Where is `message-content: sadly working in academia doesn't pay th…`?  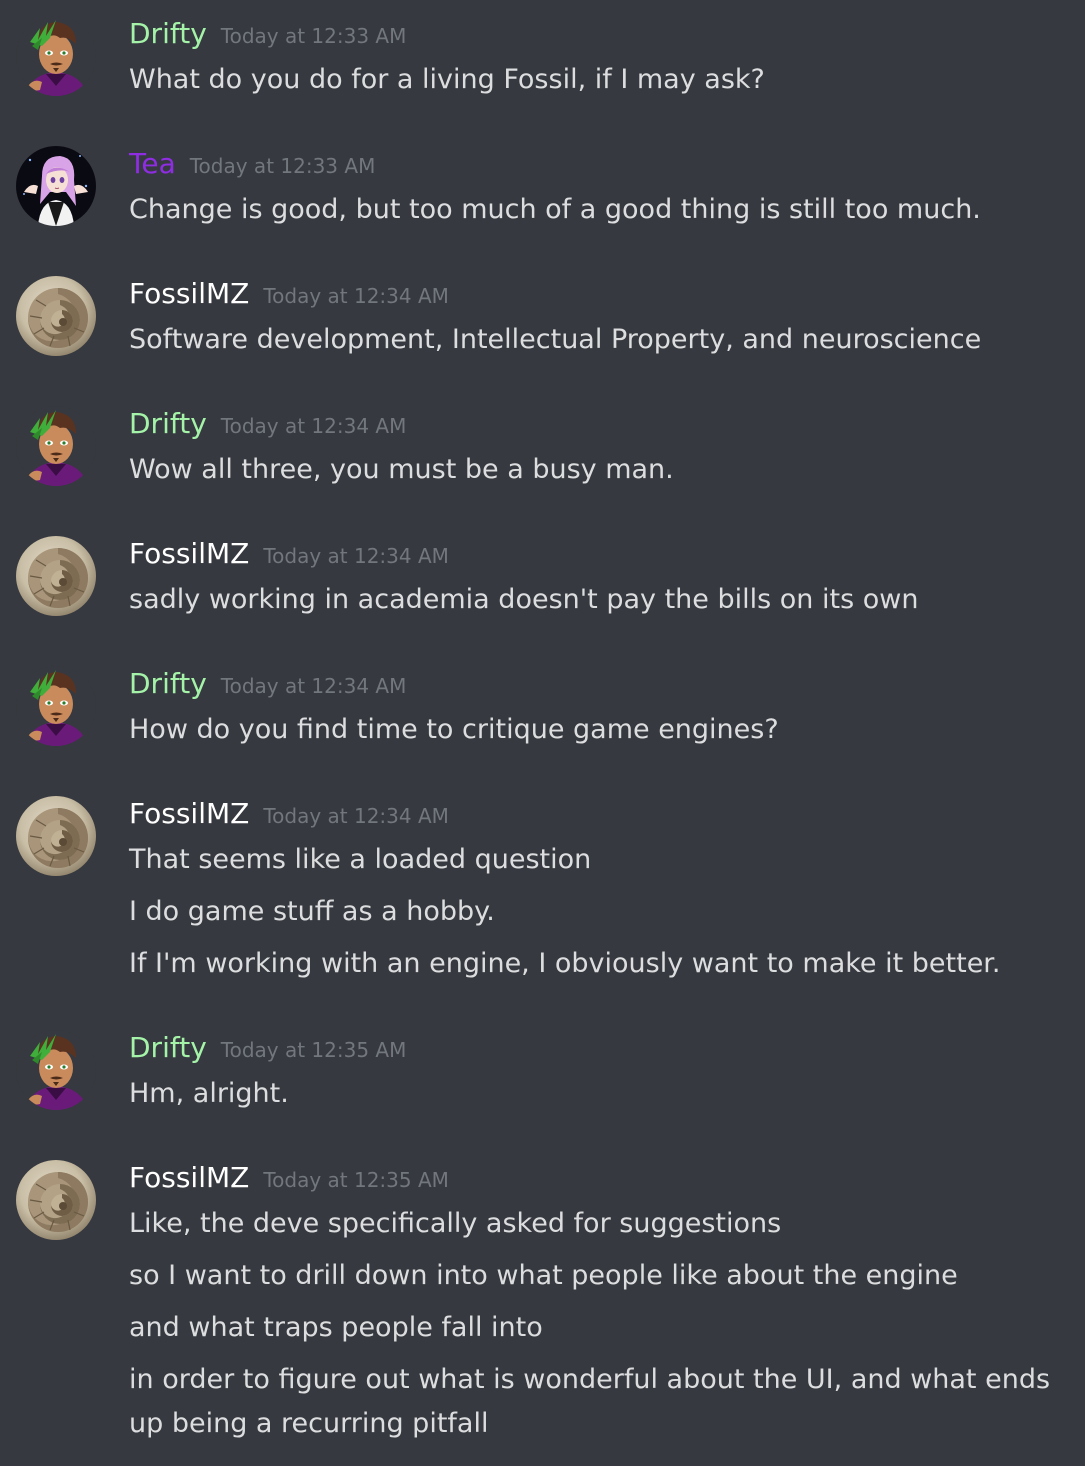 message-content: sadly working in academia doesn't pay th… is located at coordinates (600, 600).